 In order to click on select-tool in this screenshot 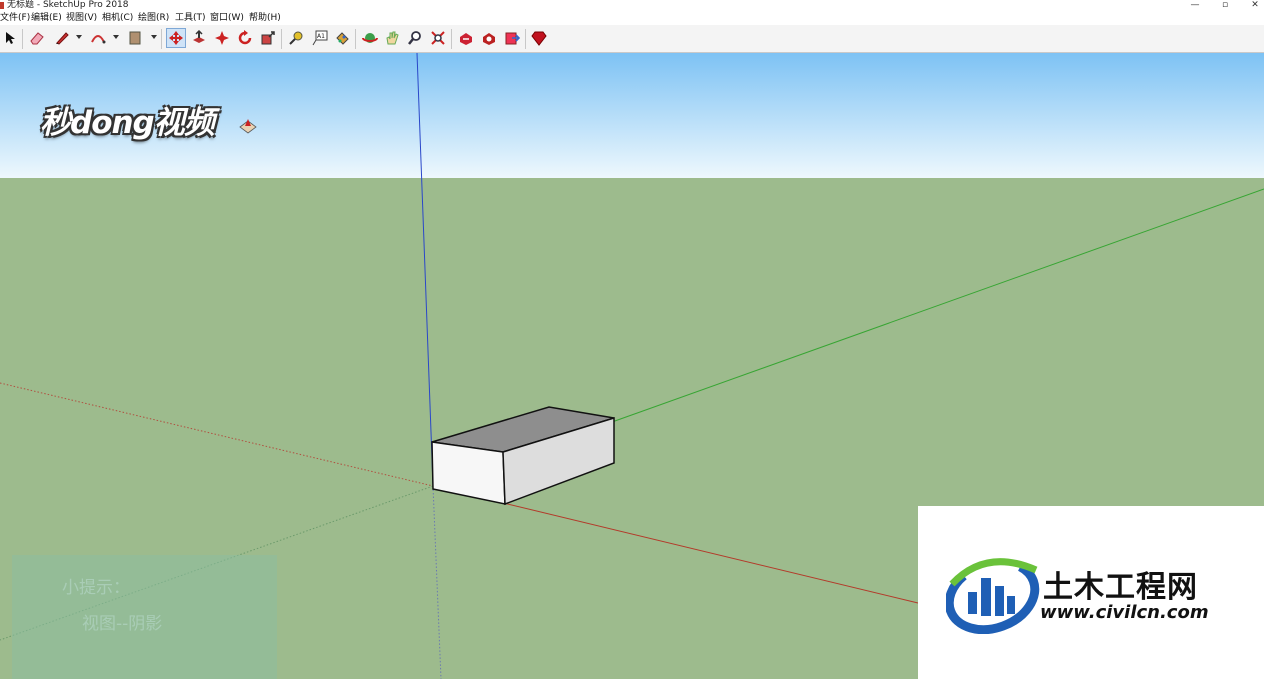, I will do `click(10, 38)`.